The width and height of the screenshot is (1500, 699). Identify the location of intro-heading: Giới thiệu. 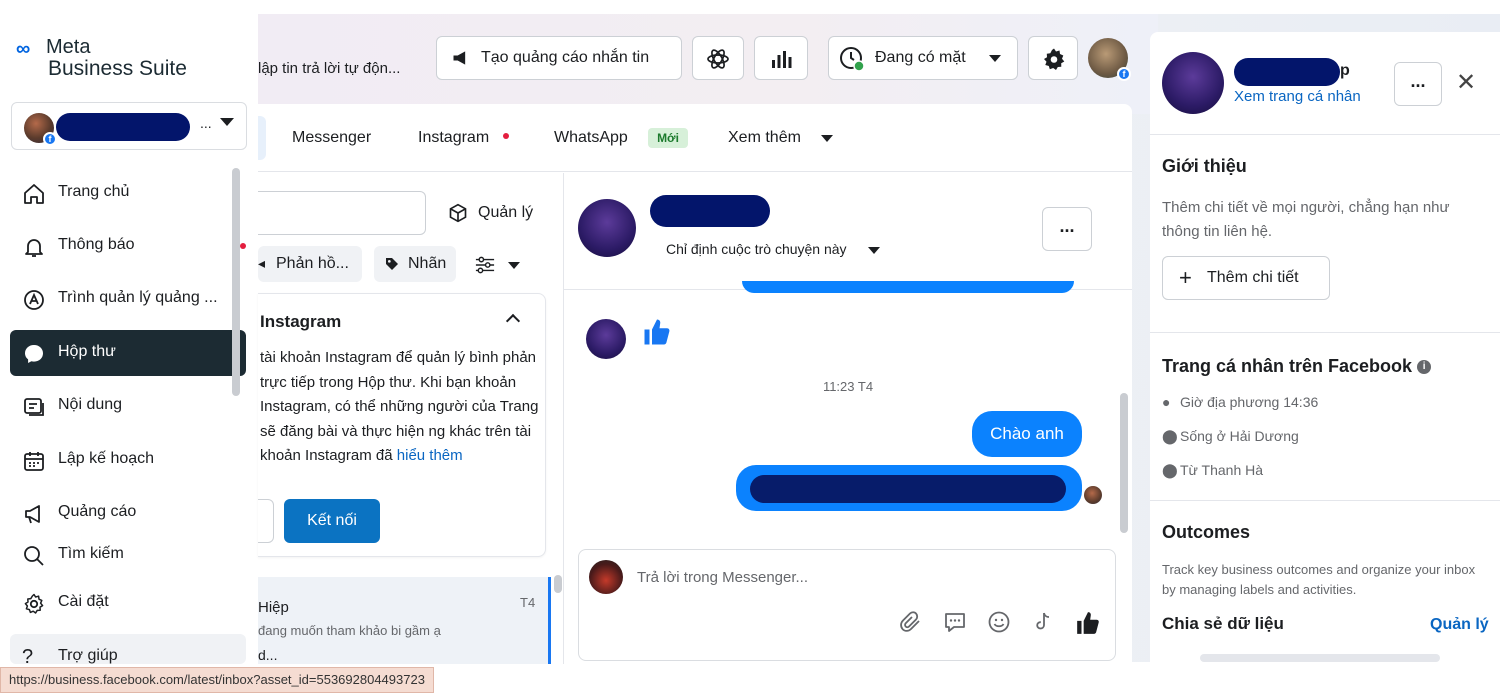
(1204, 166).